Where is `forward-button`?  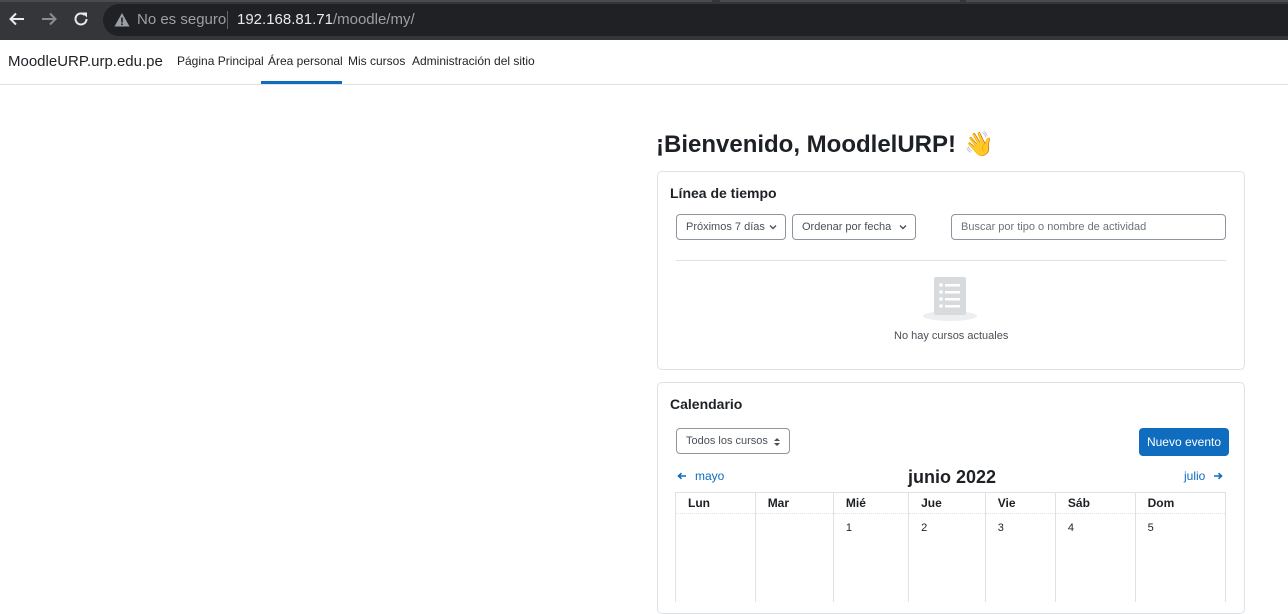
forward-button is located at coordinates (49, 19).